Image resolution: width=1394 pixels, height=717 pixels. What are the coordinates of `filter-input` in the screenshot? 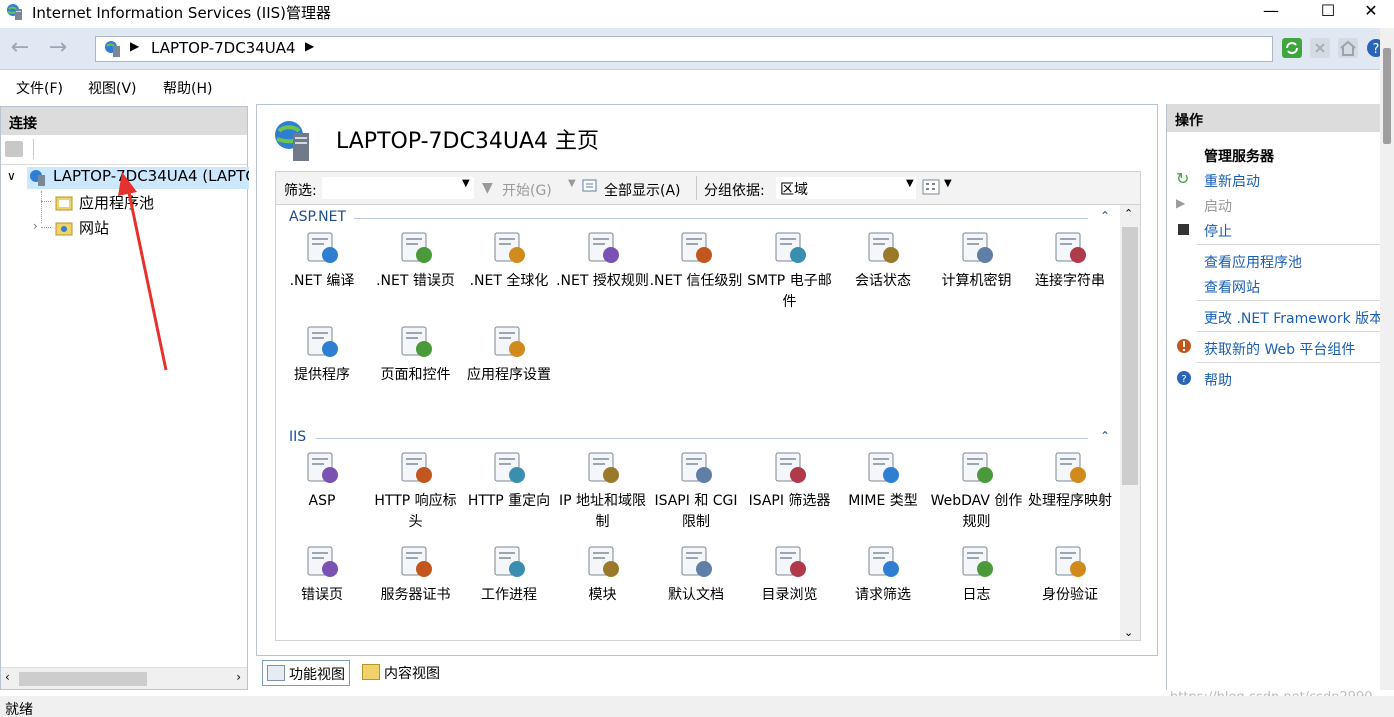 It's located at (398, 188).